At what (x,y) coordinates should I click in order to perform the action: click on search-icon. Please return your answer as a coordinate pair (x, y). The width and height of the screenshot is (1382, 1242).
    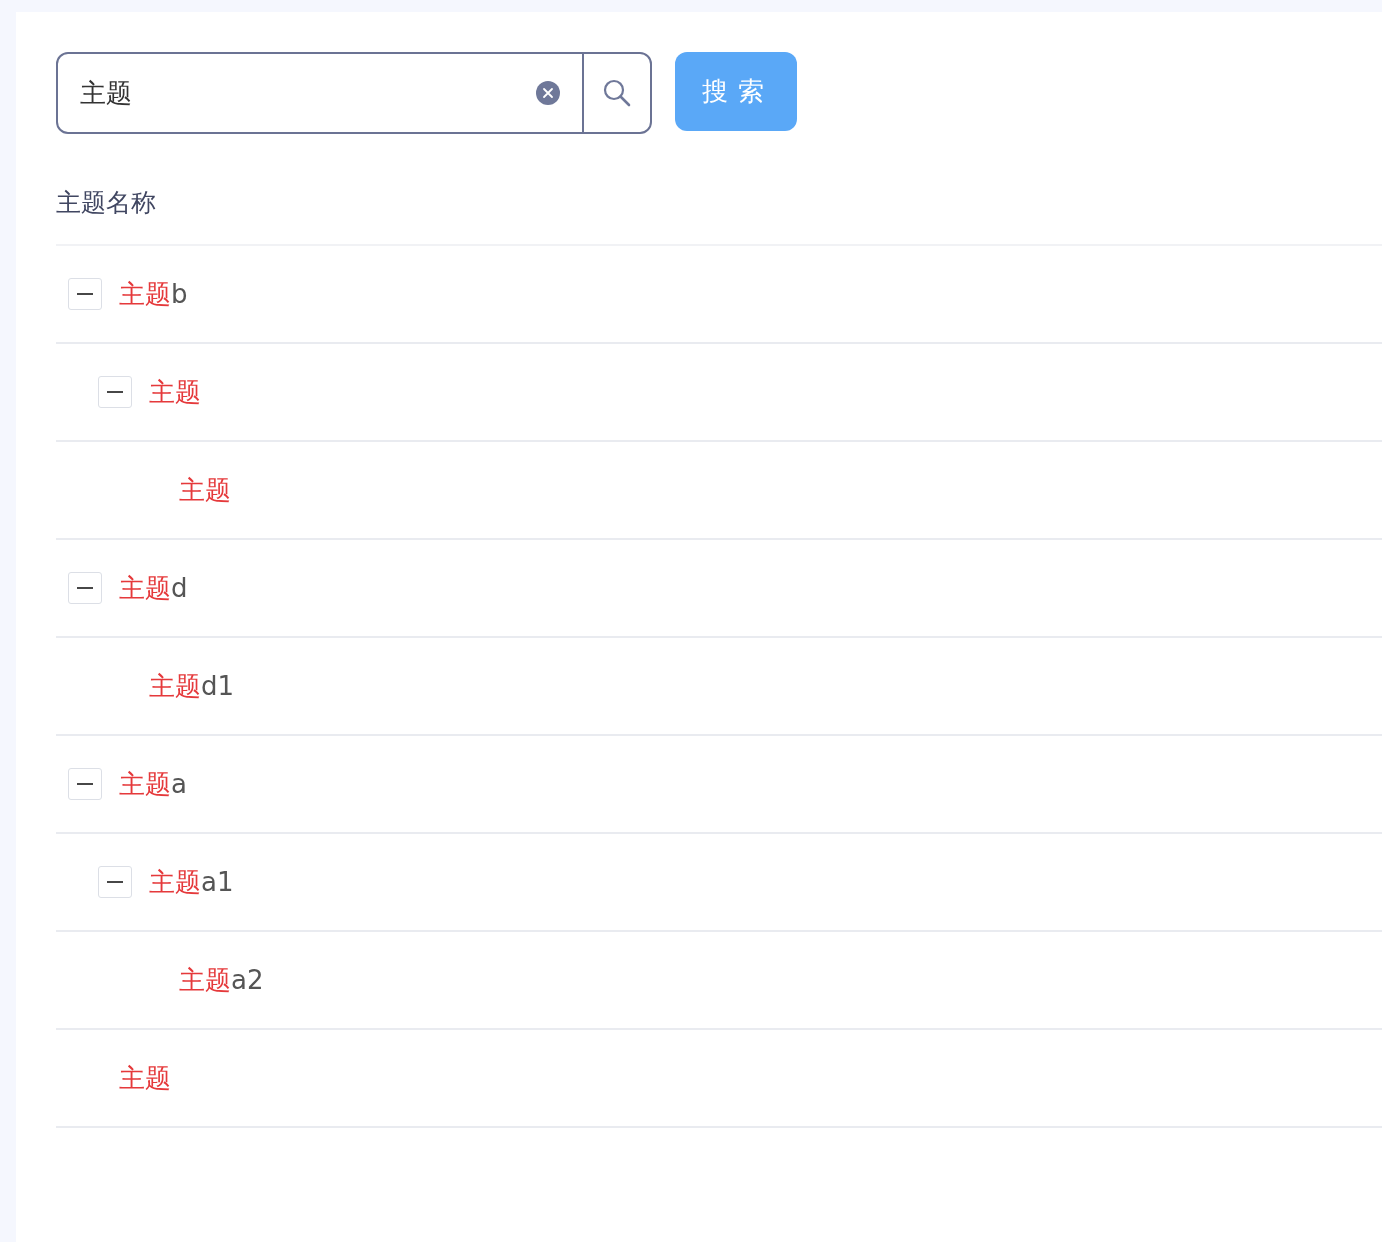
    Looking at the image, I should click on (617, 93).